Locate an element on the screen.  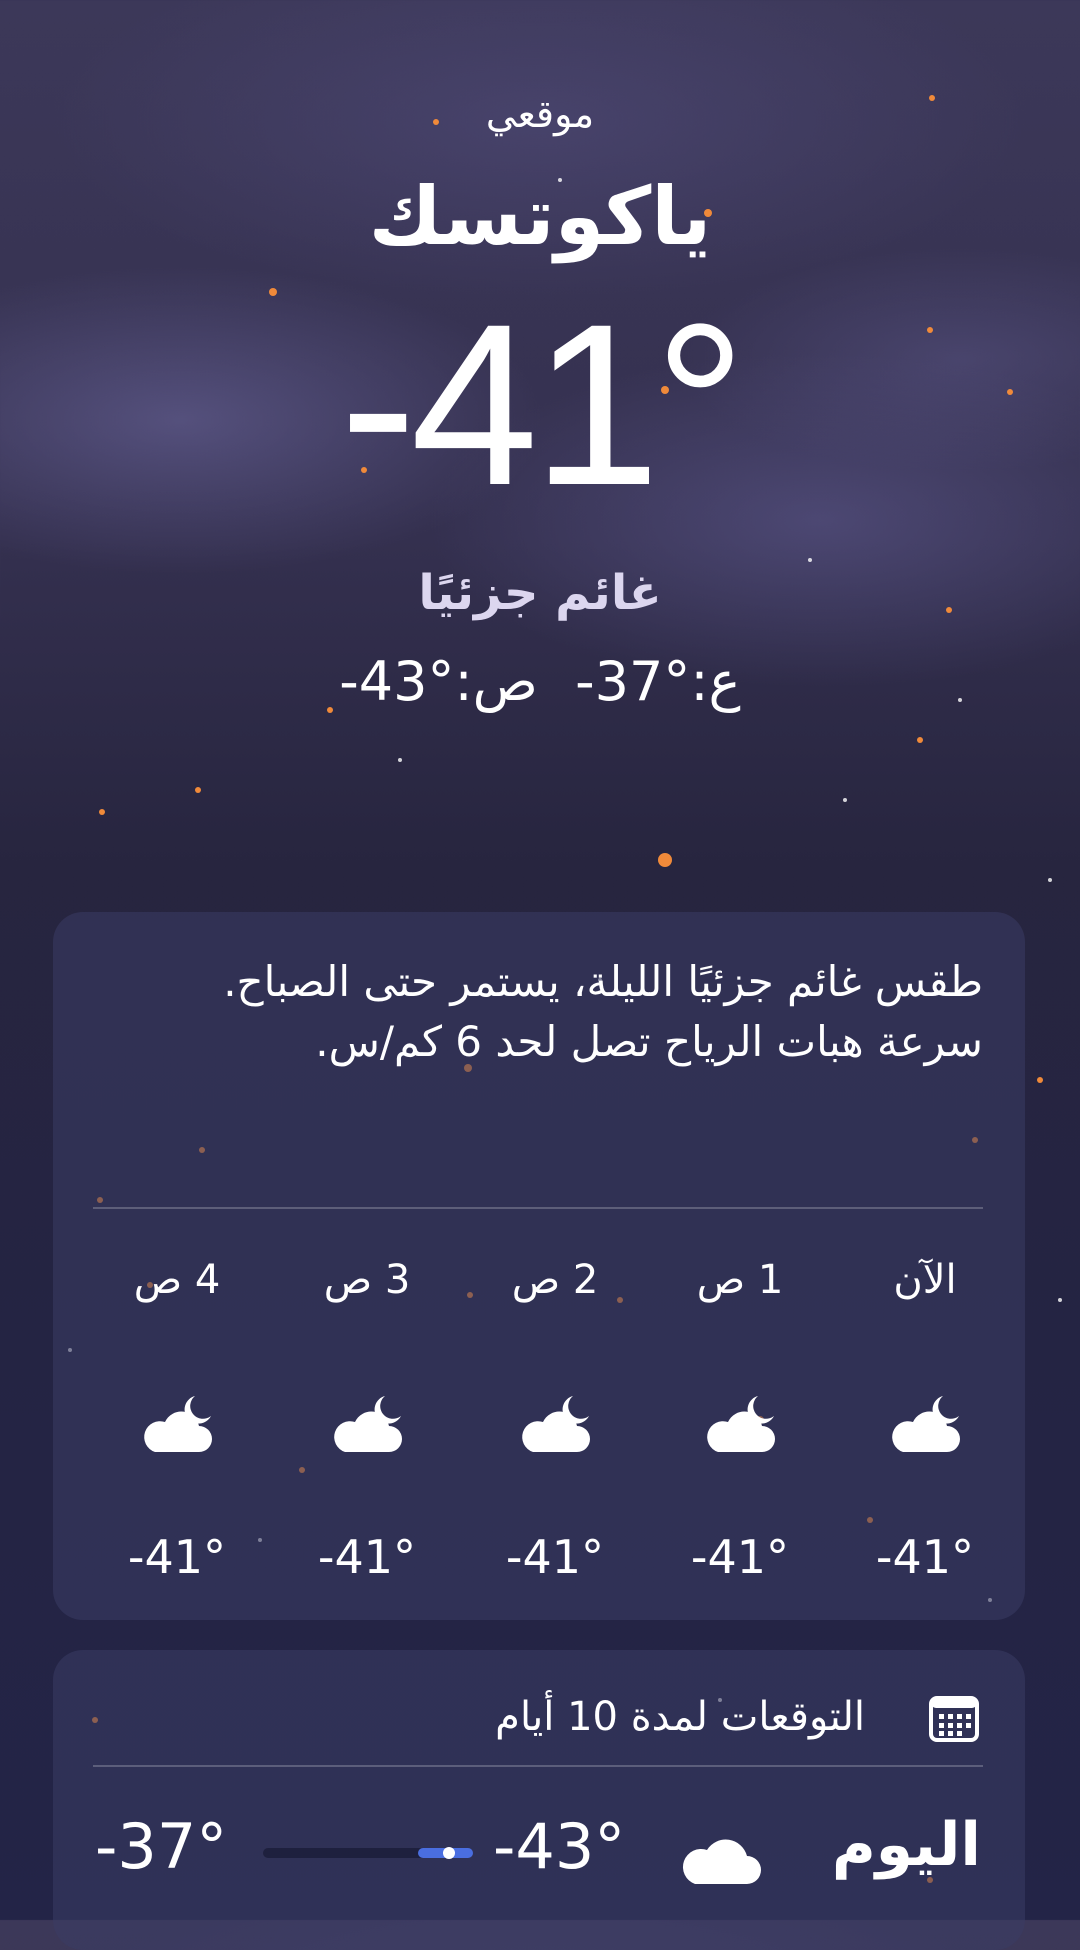
day-name: اليوم is located at coordinates (906, 1845).